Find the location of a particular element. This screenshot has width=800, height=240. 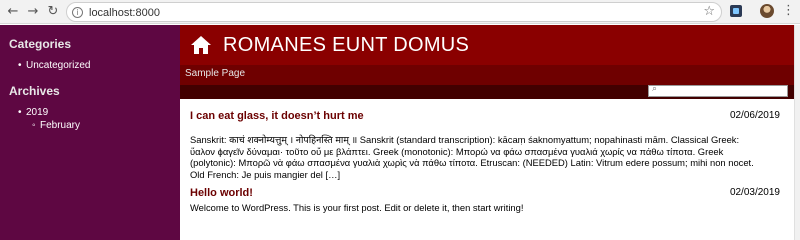

archives-list: 2019 February is located at coordinates (94, 119).